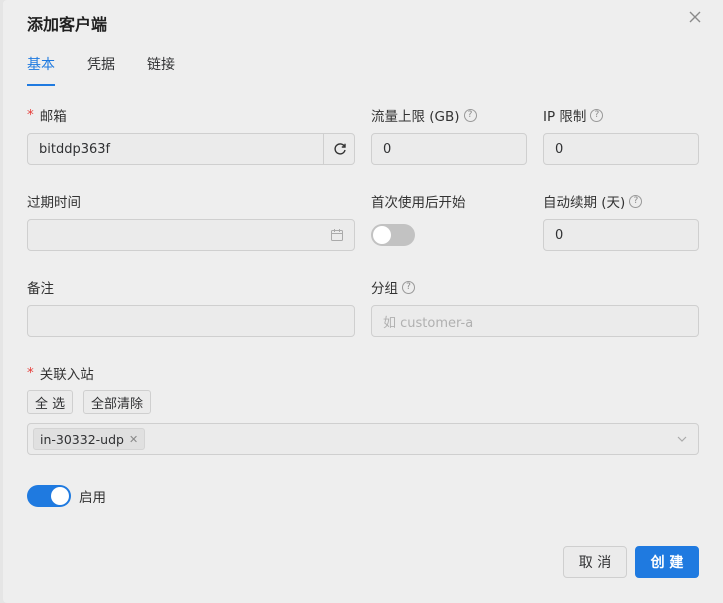  What do you see at coordinates (424, 115) in the screenshot?
I see `traffic-limit-label: 流量上限 (GB)?` at bounding box center [424, 115].